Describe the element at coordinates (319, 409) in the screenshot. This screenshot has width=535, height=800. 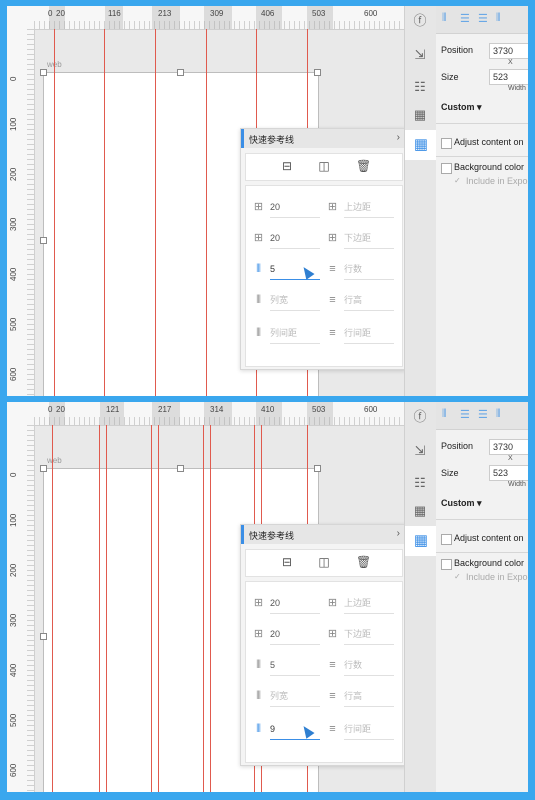
I see `ruler-label: 503` at that location.